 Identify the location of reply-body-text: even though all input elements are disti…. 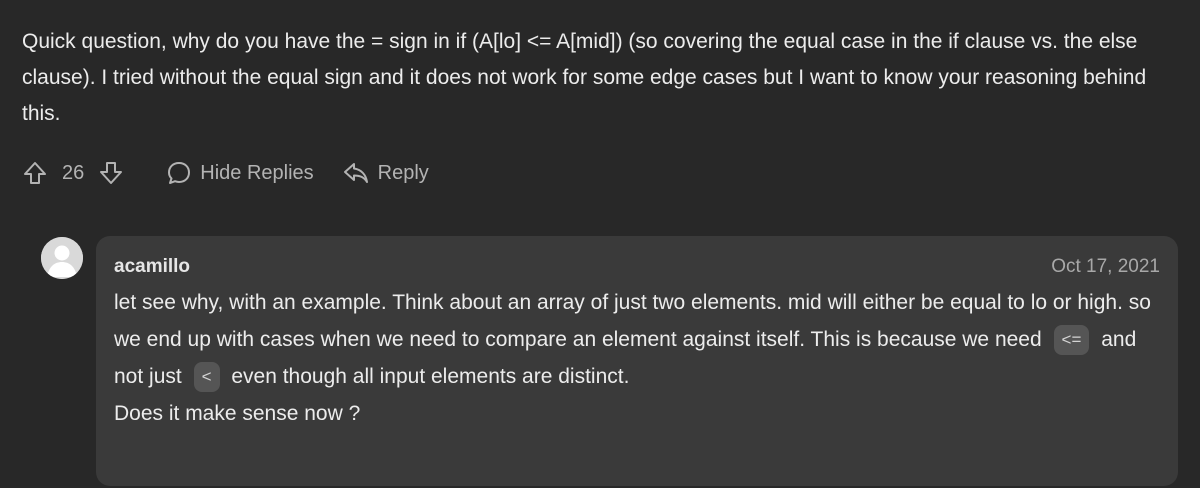
(430, 376).